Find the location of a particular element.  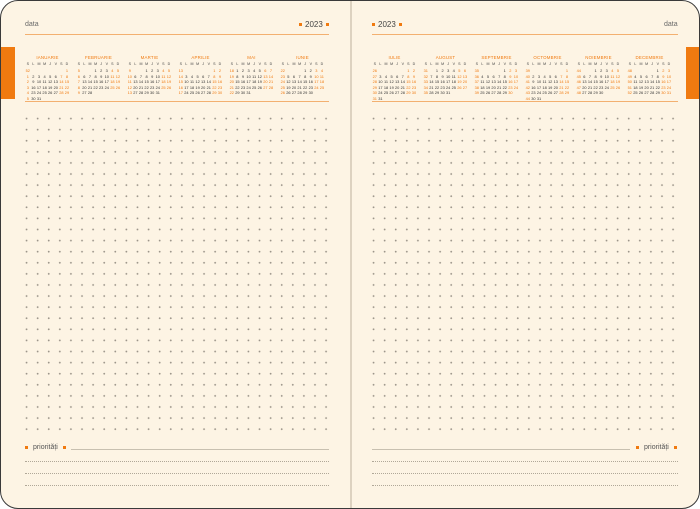

weekend-day: 31 is located at coordinates (669, 93).